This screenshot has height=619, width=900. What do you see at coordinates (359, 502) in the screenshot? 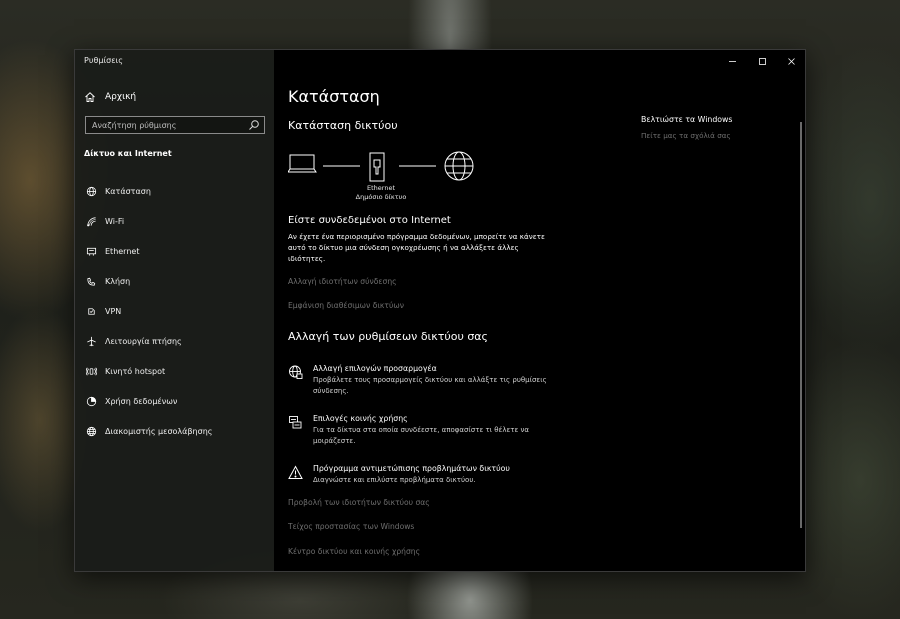
I see `view-network-properties-link: Προβολή των ιδιοτήτων δικτύου σας` at bounding box center [359, 502].